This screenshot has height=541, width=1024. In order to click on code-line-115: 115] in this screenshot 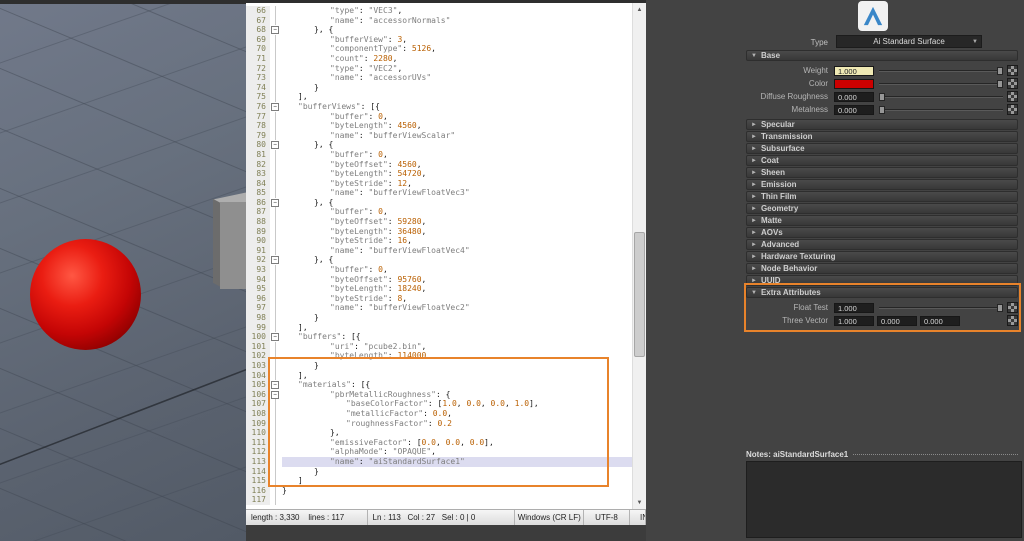, I will do `click(439, 481)`.